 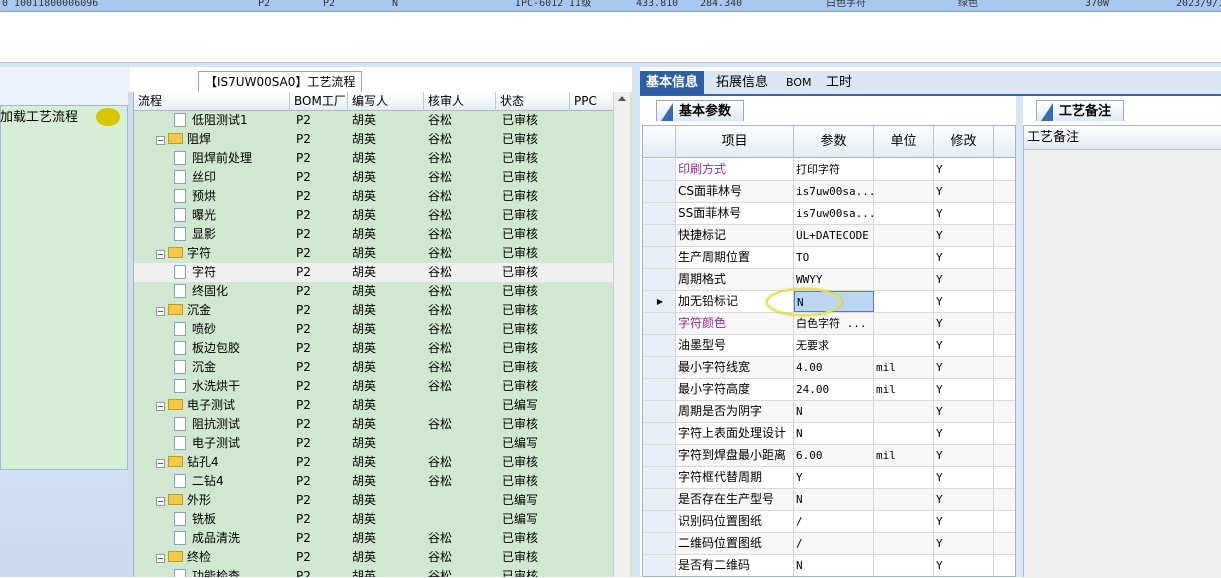 What do you see at coordinates (374, 572) in the screenshot?
I see `tree-row: 功能检查 P2 胡英 谷松 已审核` at bounding box center [374, 572].